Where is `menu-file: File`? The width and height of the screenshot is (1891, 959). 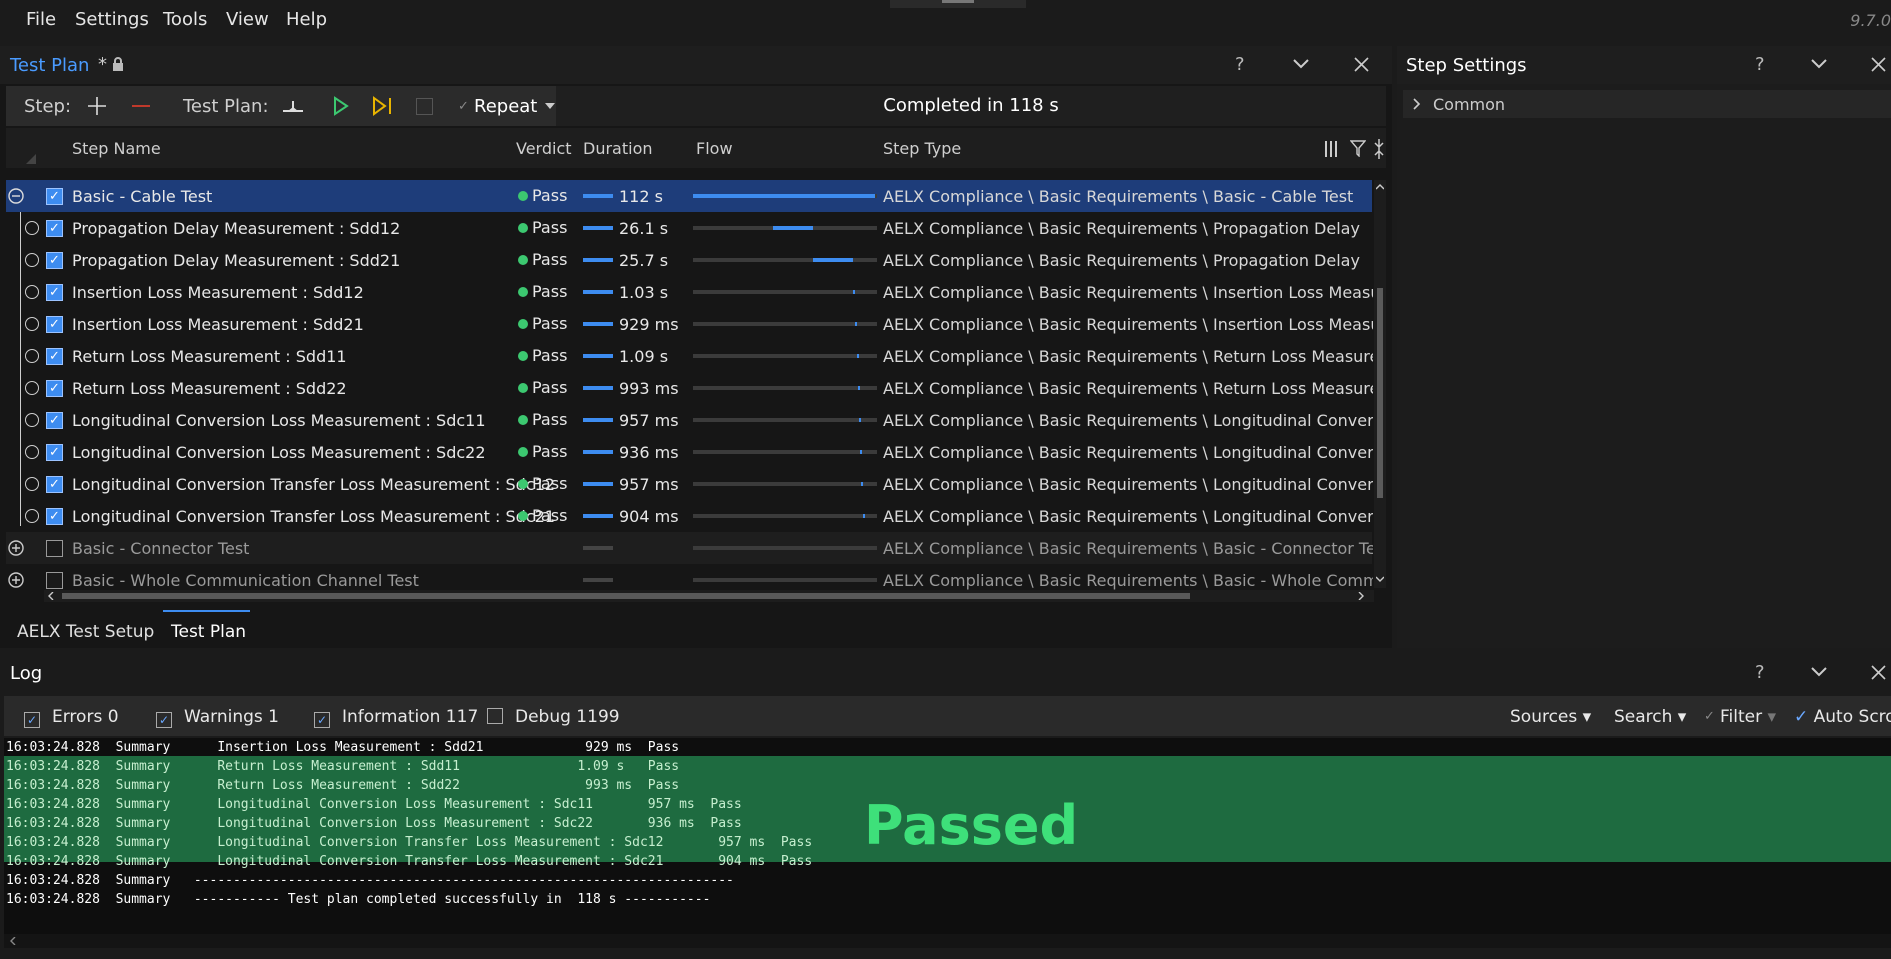 menu-file: File is located at coordinates (41, 19).